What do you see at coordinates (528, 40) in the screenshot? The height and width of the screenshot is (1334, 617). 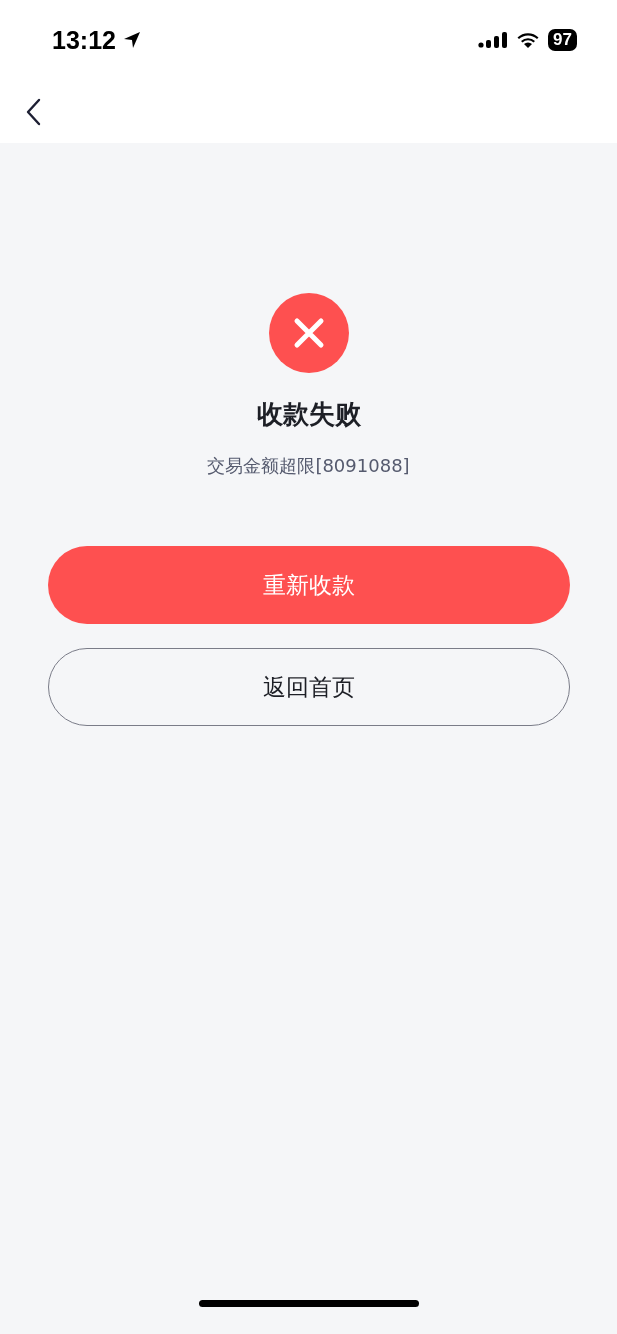 I see `wifi-icon` at bounding box center [528, 40].